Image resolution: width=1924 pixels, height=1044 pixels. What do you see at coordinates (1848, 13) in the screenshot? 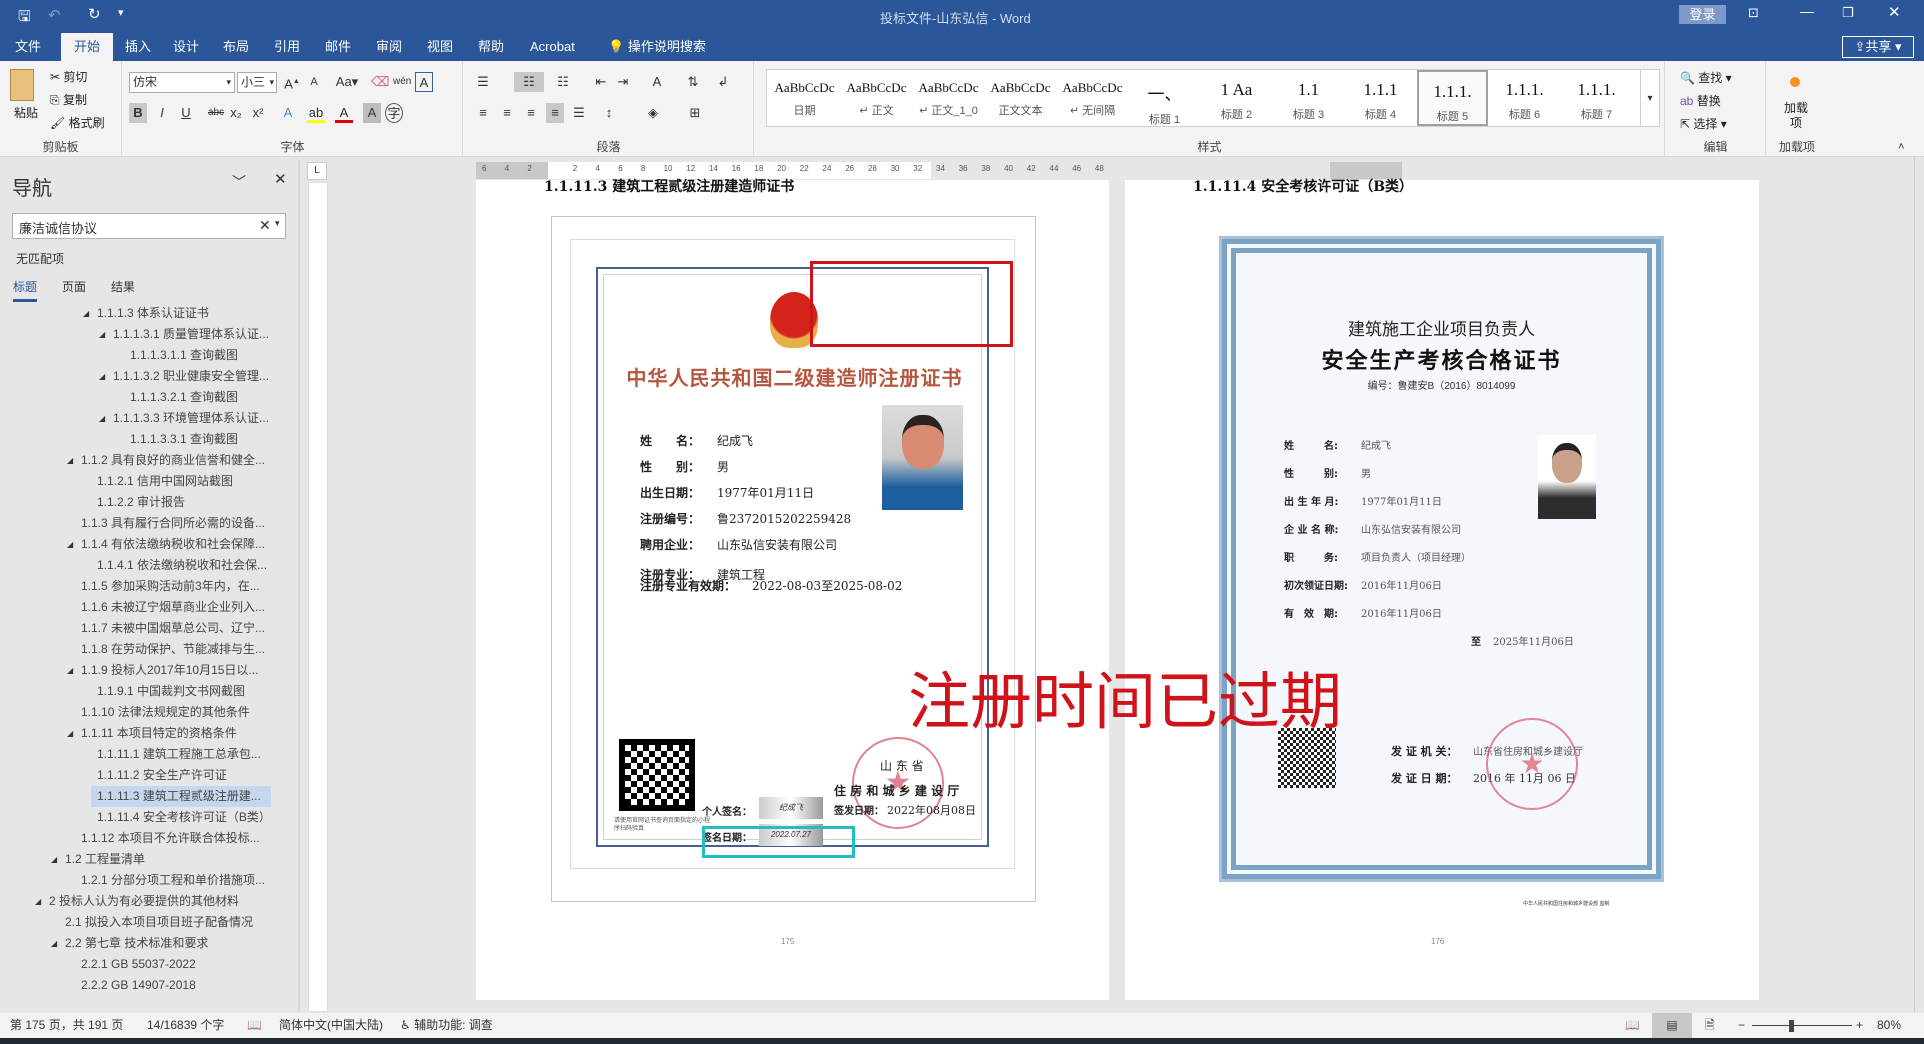
I see `restore-button: ❐` at bounding box center [1848, 13].